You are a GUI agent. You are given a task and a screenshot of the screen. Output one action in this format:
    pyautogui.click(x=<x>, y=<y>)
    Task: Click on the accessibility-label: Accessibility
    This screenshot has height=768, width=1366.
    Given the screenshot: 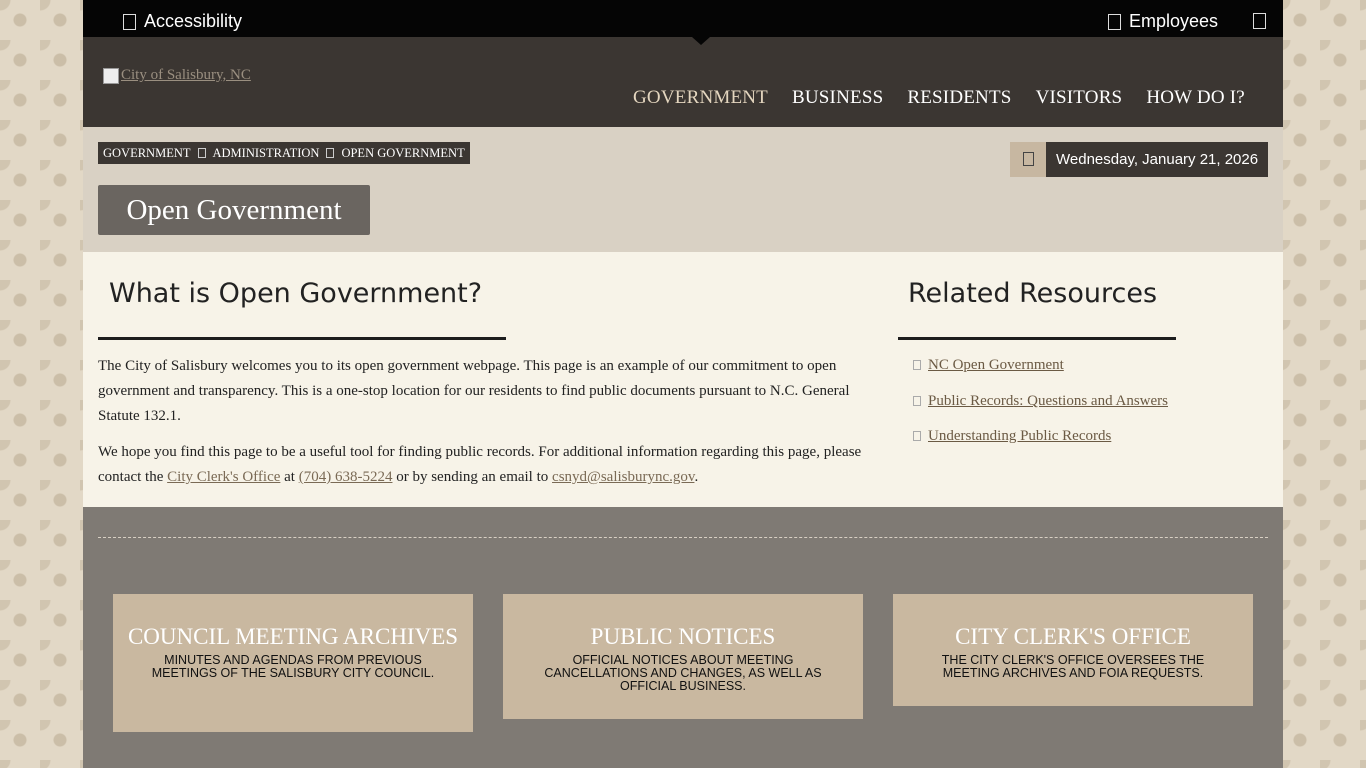 What is the action you would take?
    pyautogui.click(x=193, y=21)
    